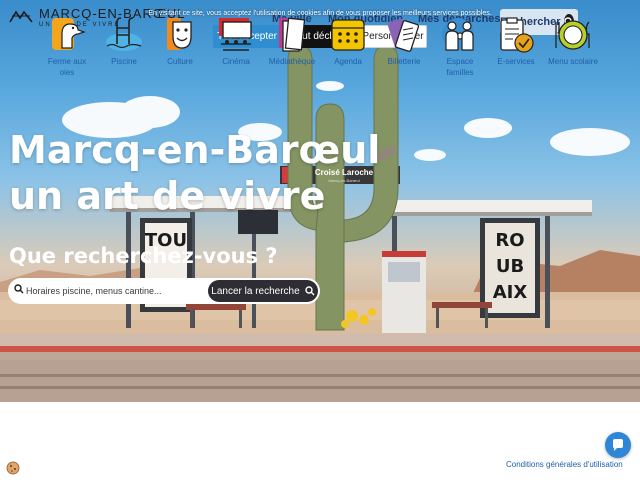 Image resolution: width=640 pixels, height=480 pixels. Describe the element at coordinates (167, 196) in the screenshot. I see `hero-title-line2: un art de vivre` at that location.